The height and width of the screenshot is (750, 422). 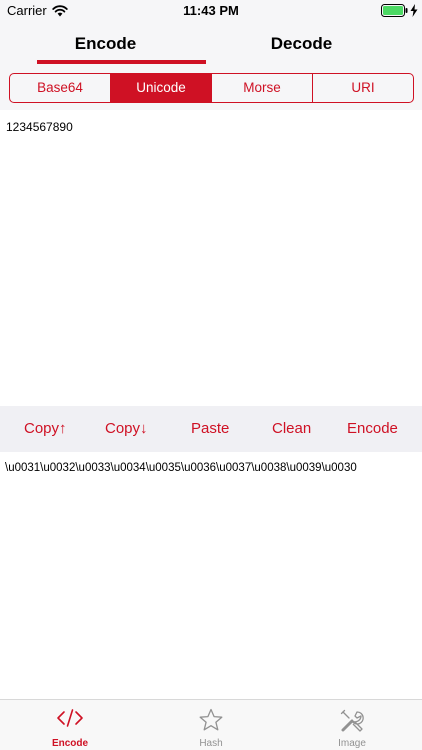 I want to click on clean-button: Clean, so click(x=291, y=429).